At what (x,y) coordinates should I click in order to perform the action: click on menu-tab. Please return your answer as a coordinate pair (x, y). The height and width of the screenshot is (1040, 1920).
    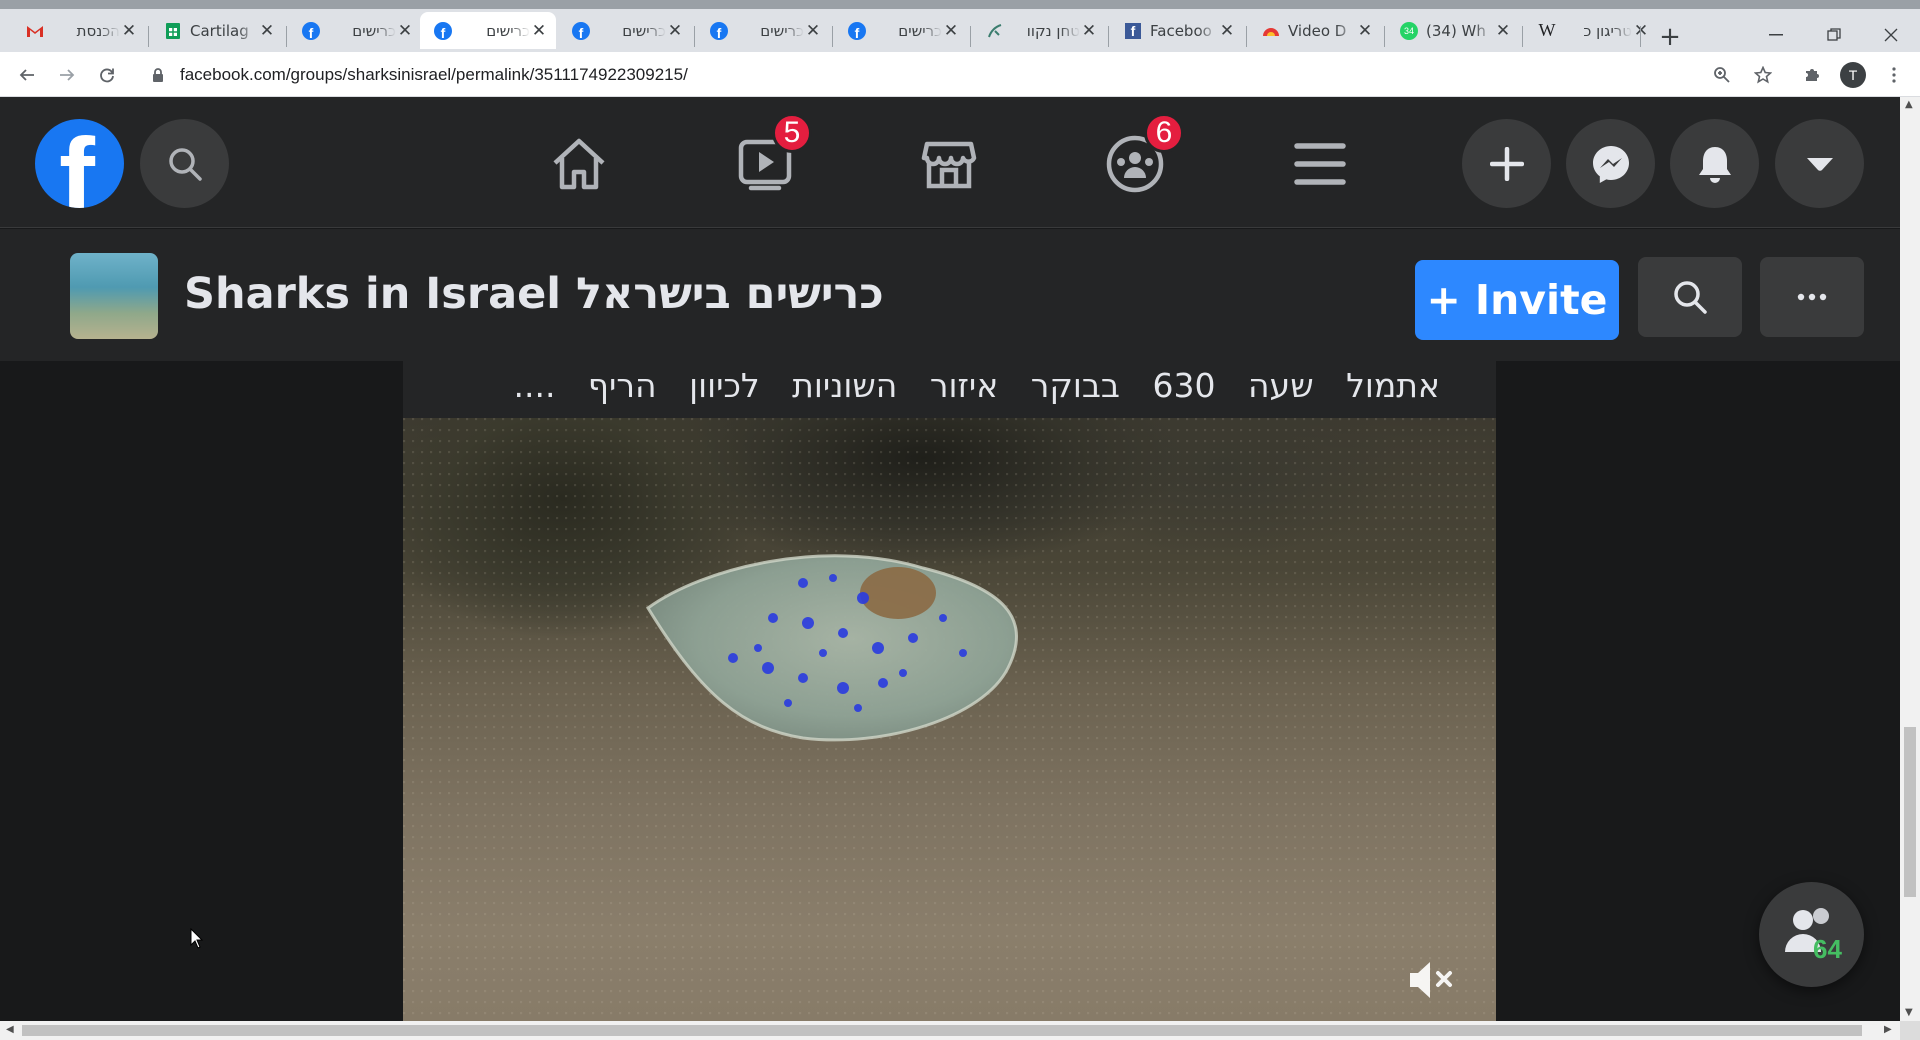
    Looking at the image, I should click on (1320, 164).